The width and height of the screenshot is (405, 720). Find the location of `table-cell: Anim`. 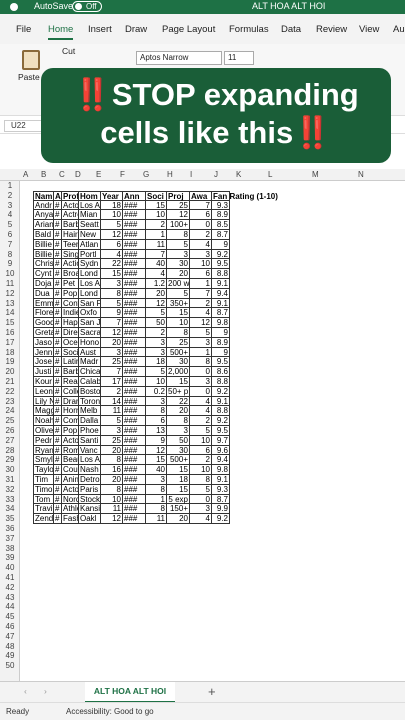

table-cell: Anim is located at coordinates (69, 480).